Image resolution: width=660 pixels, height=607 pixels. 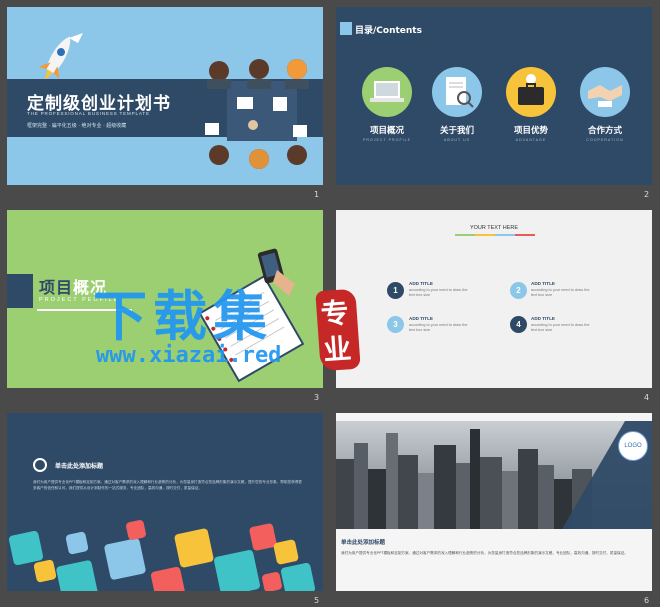 What do you see at coordinates (605, 140) in the screenshot?
I see `contents-item-sub: COOPERATION` at bounding box center [605, 140].